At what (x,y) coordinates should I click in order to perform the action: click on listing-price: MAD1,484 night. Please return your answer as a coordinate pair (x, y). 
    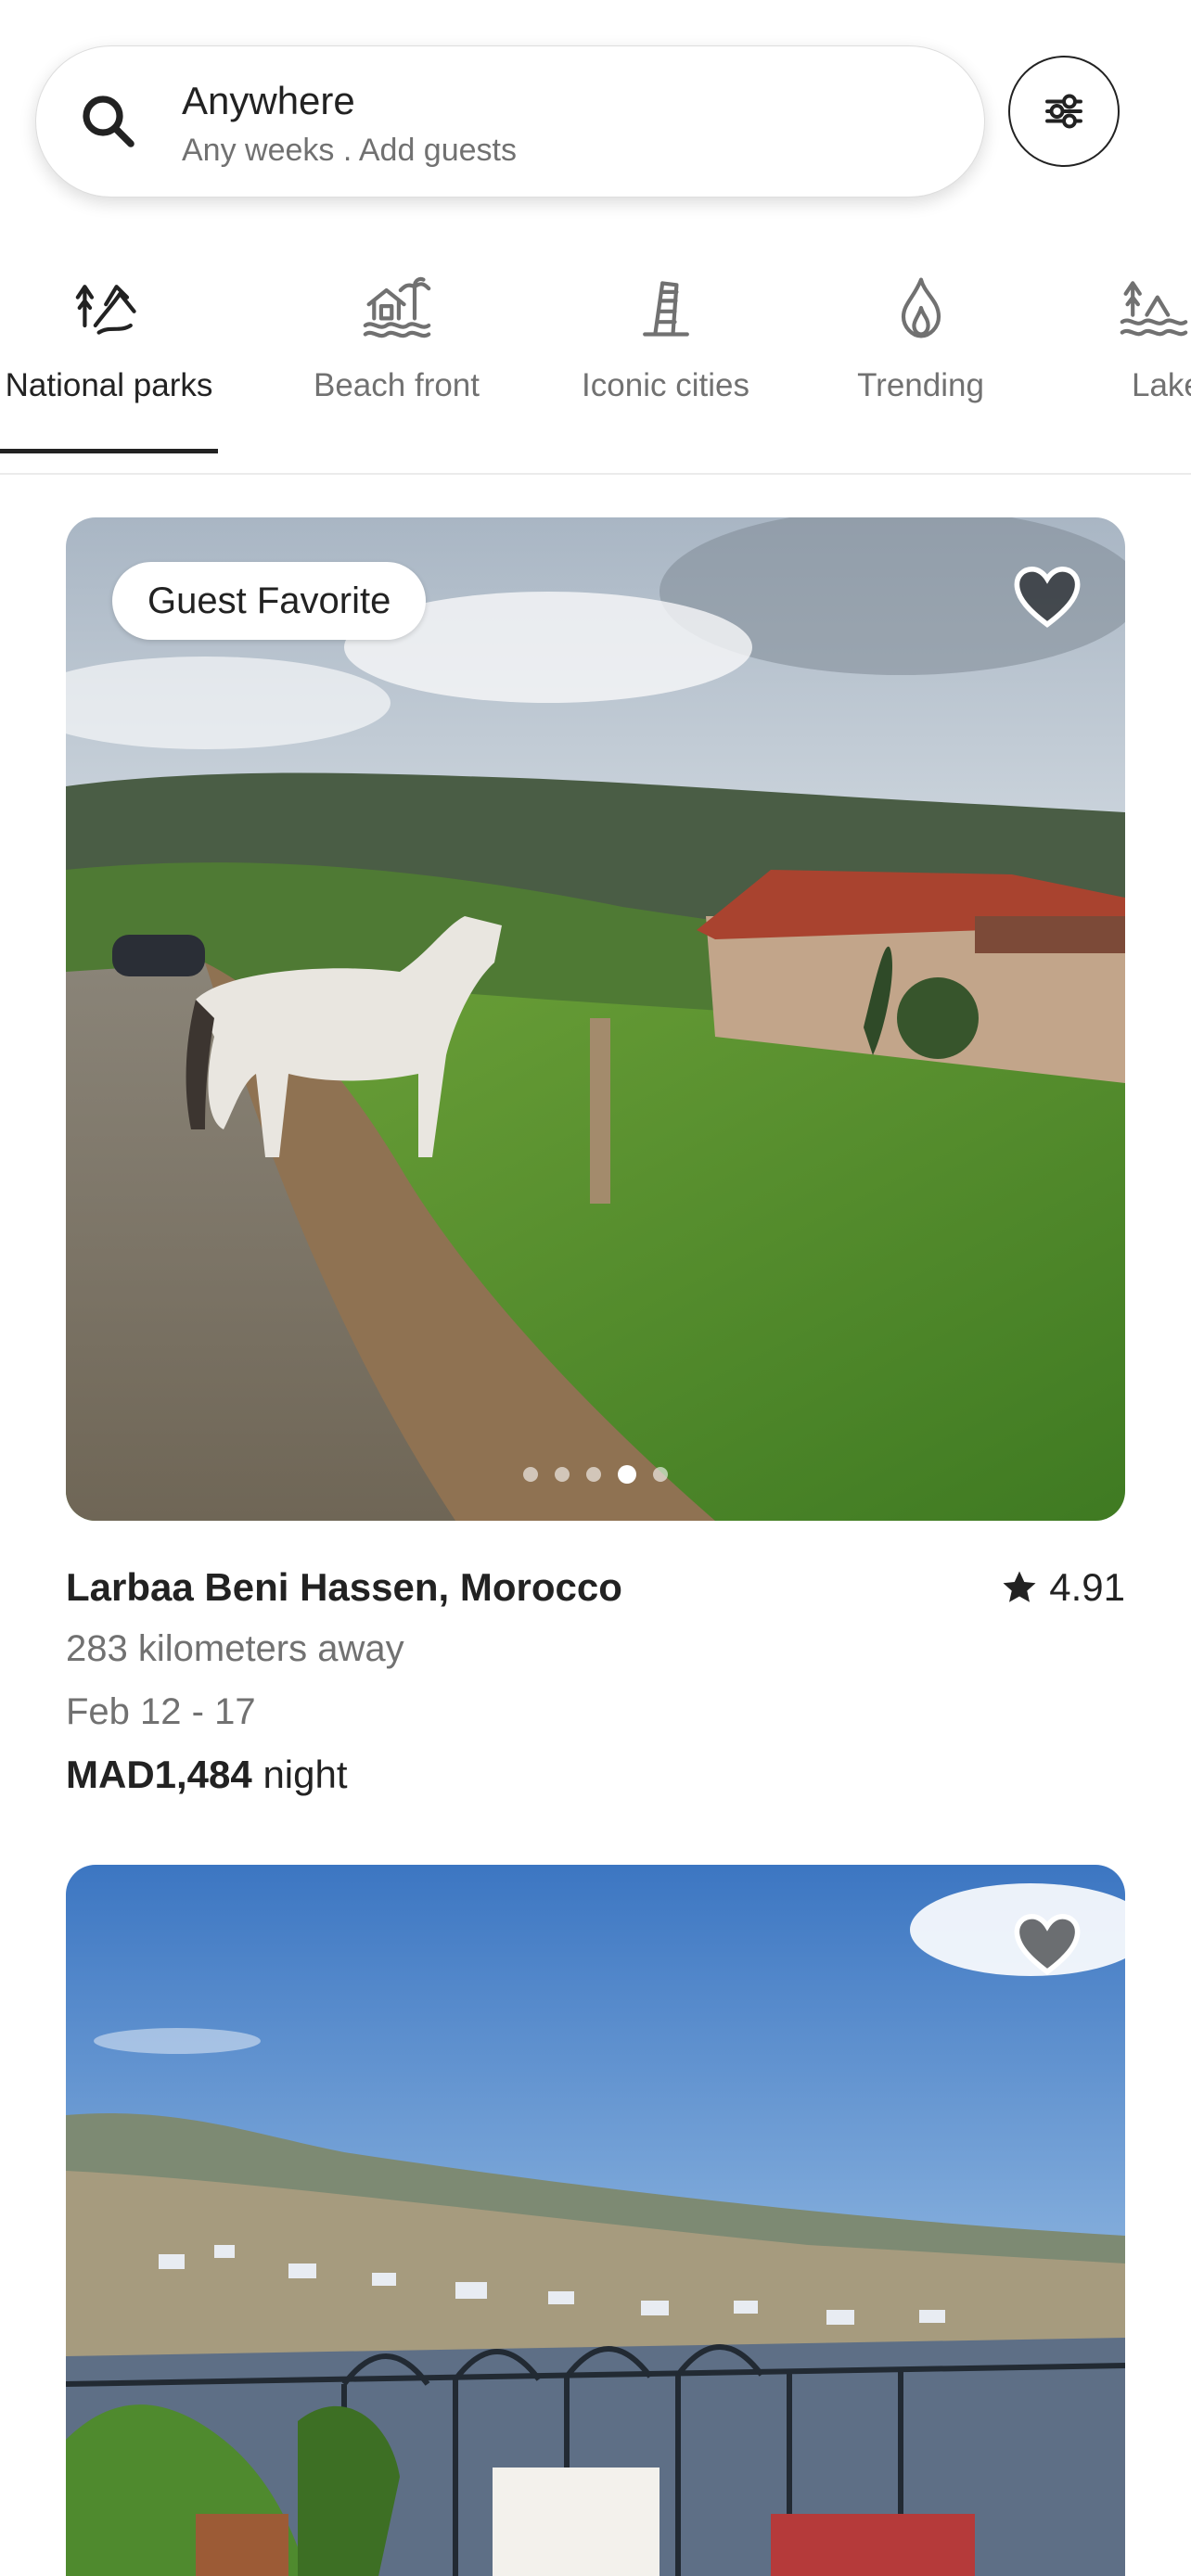
    Looking at the image, I should click on (207, 1775).